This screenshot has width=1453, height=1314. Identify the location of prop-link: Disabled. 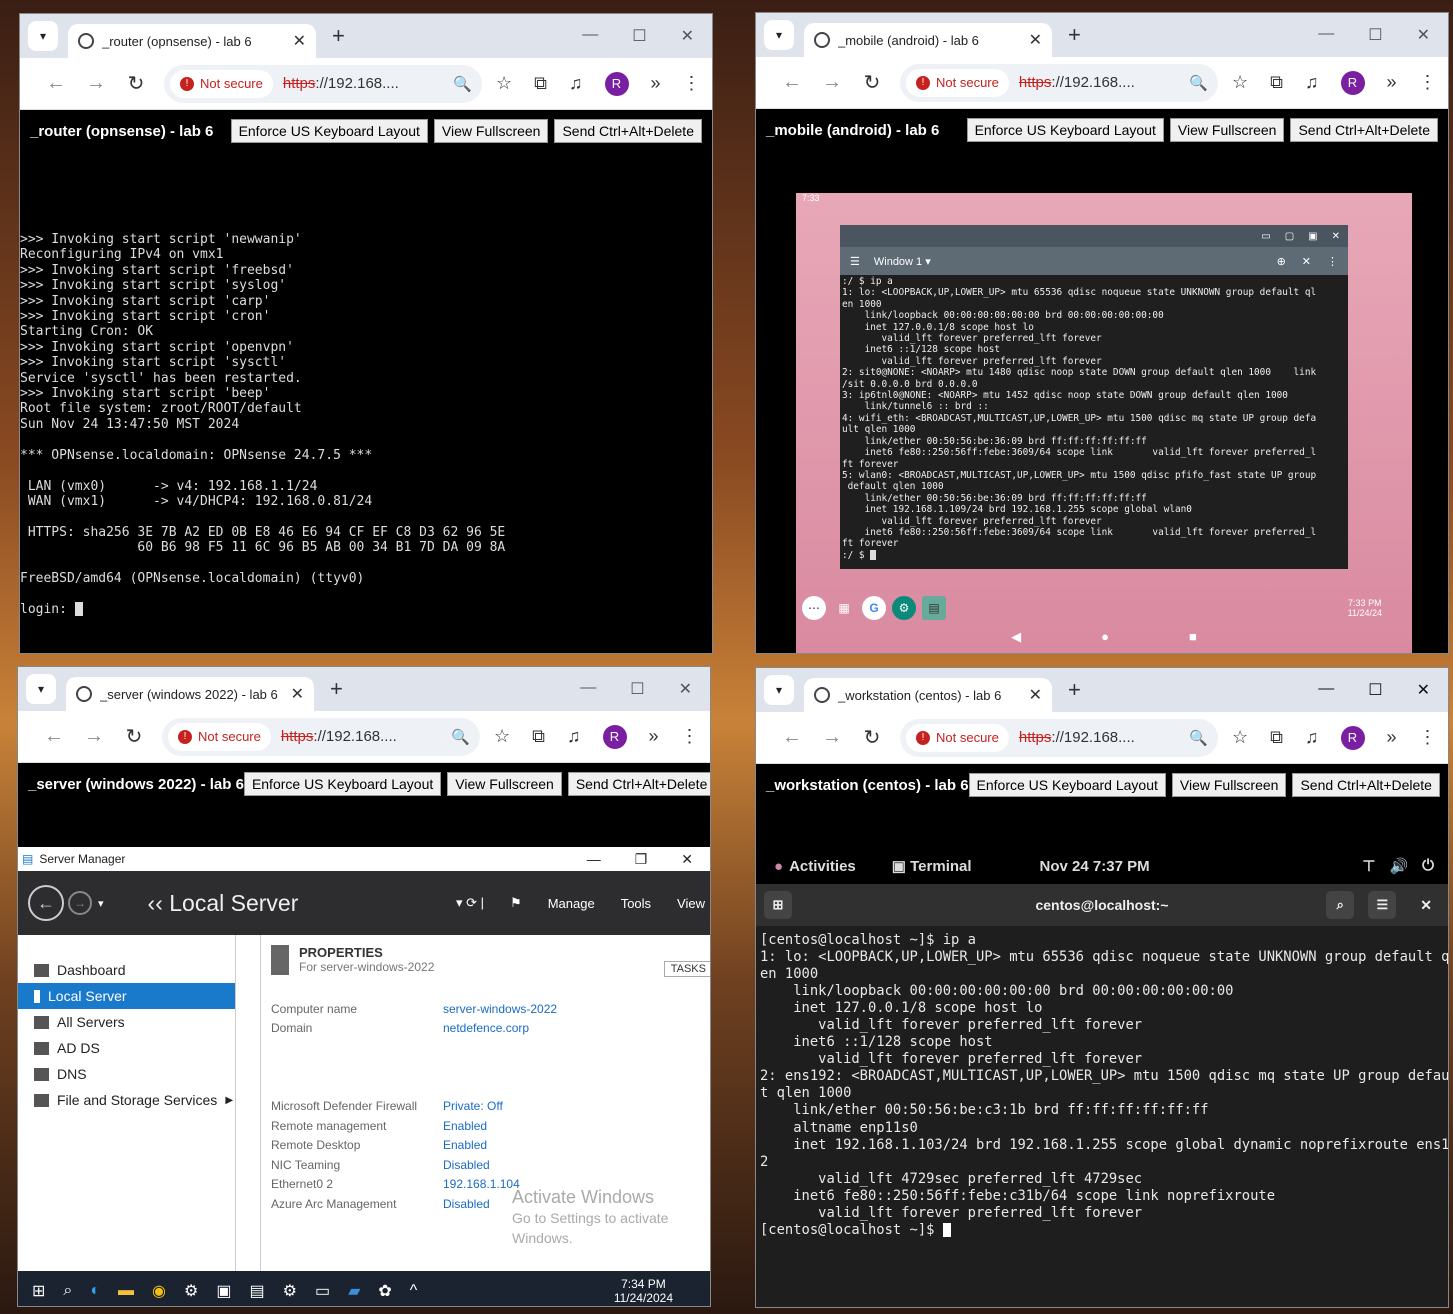
(466, 1165).